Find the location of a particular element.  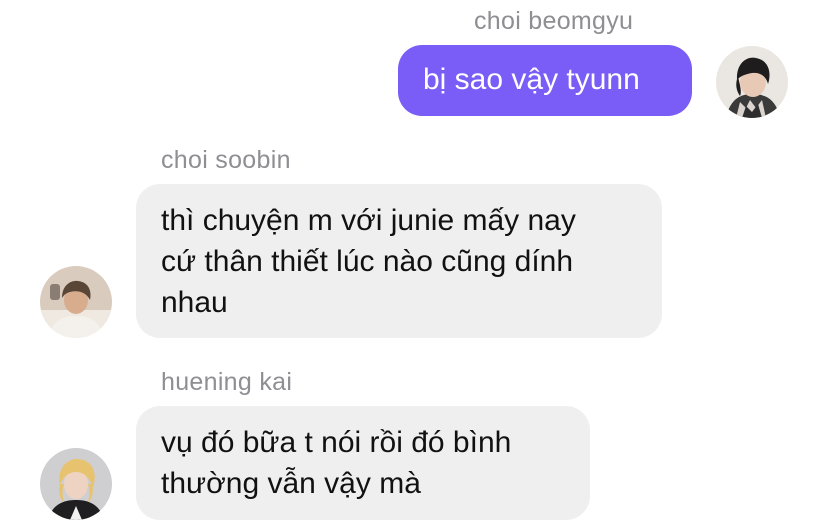

message-bubble-outgoing: bị sao vậy tyunn is located at coordinates (545, 80).